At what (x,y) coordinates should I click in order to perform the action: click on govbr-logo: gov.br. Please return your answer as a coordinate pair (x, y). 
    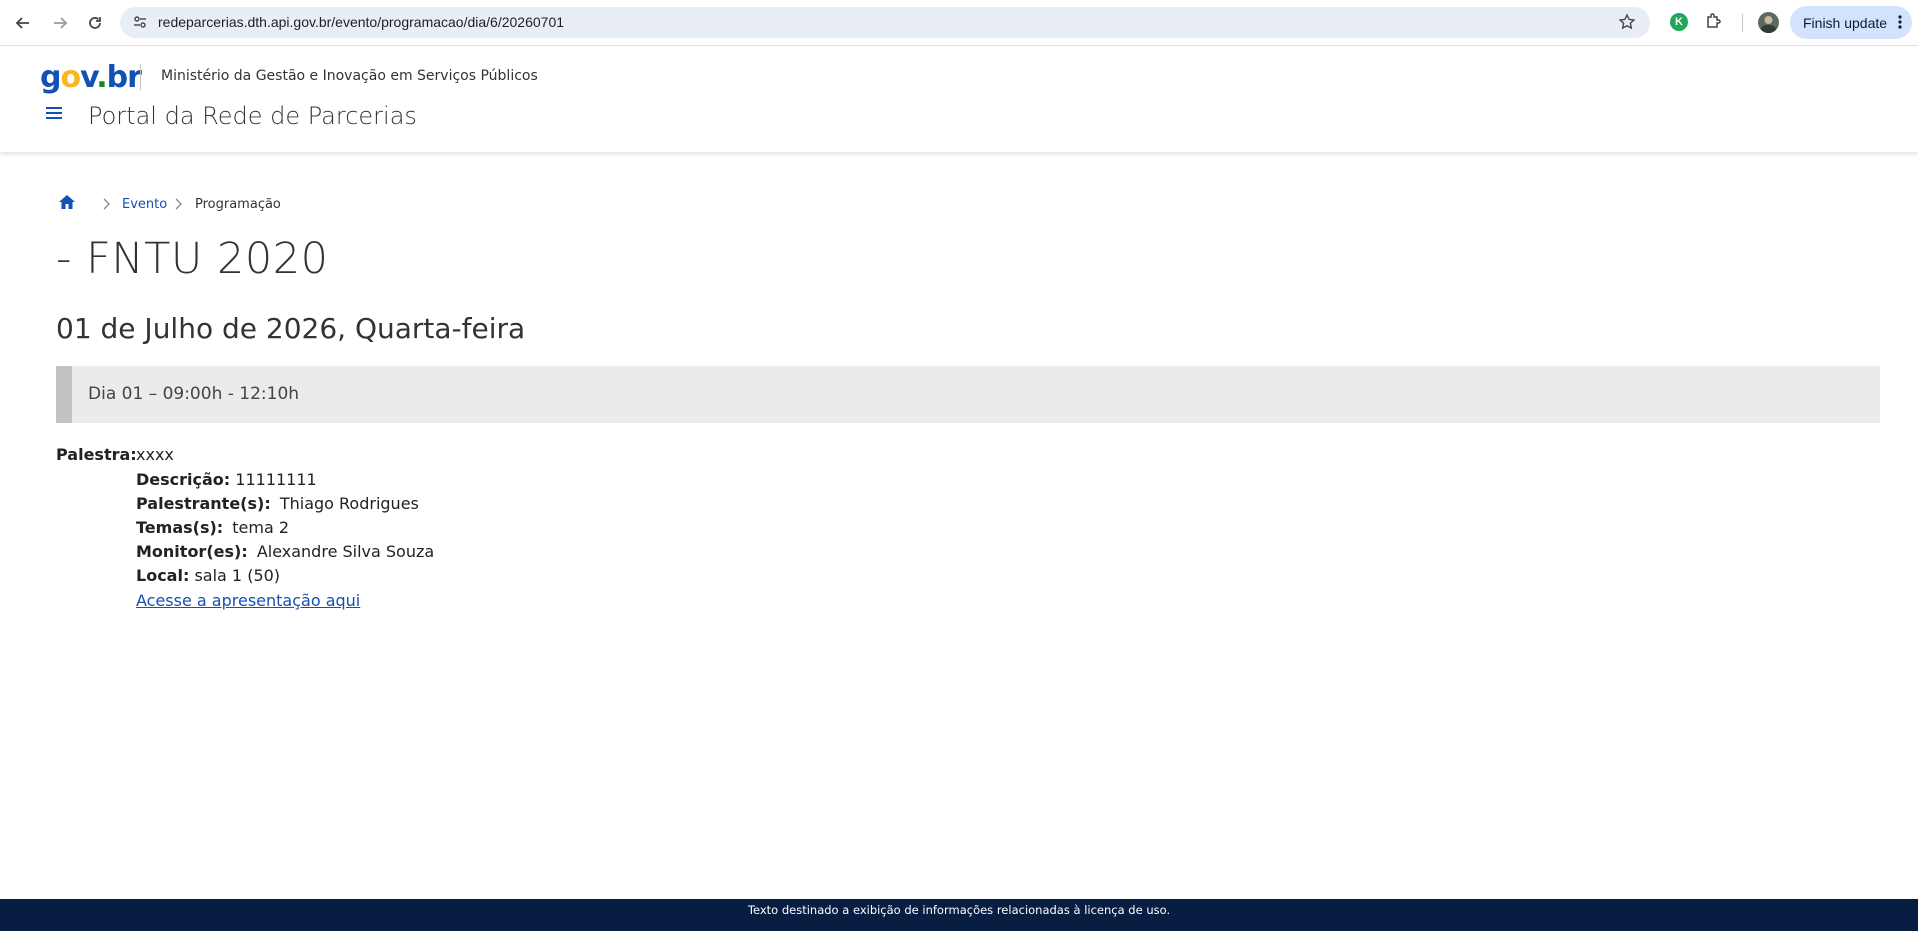
    Looking at the image, I should click on (91, 77).